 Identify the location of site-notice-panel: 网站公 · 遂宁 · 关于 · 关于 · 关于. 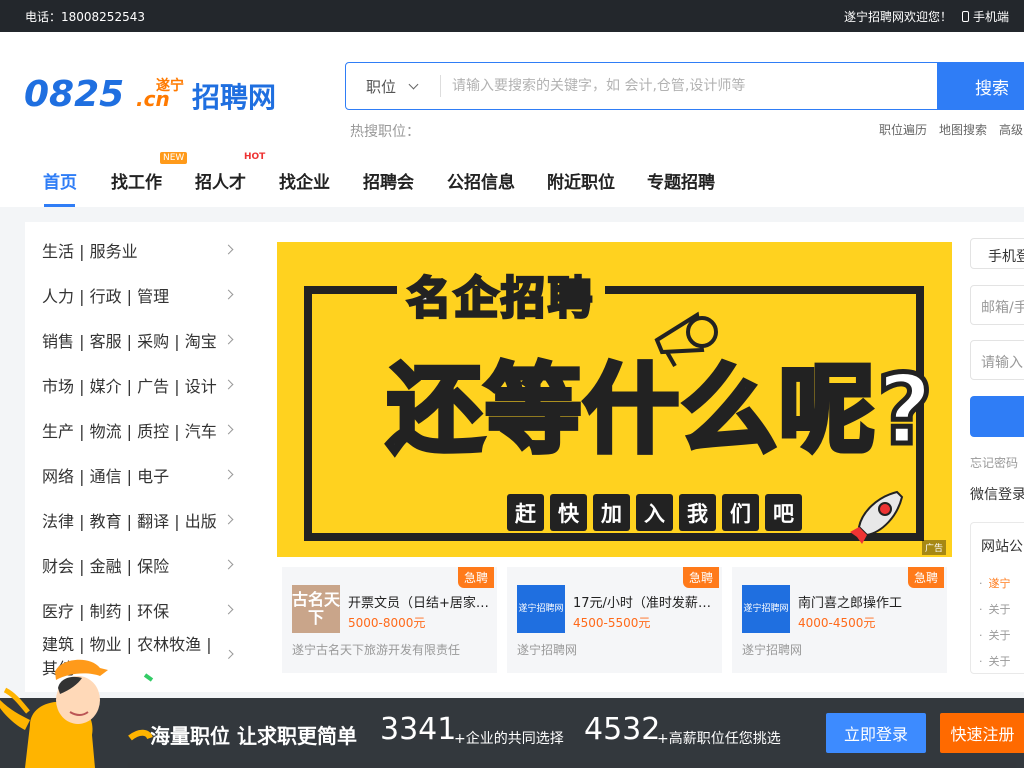
(997, 598).